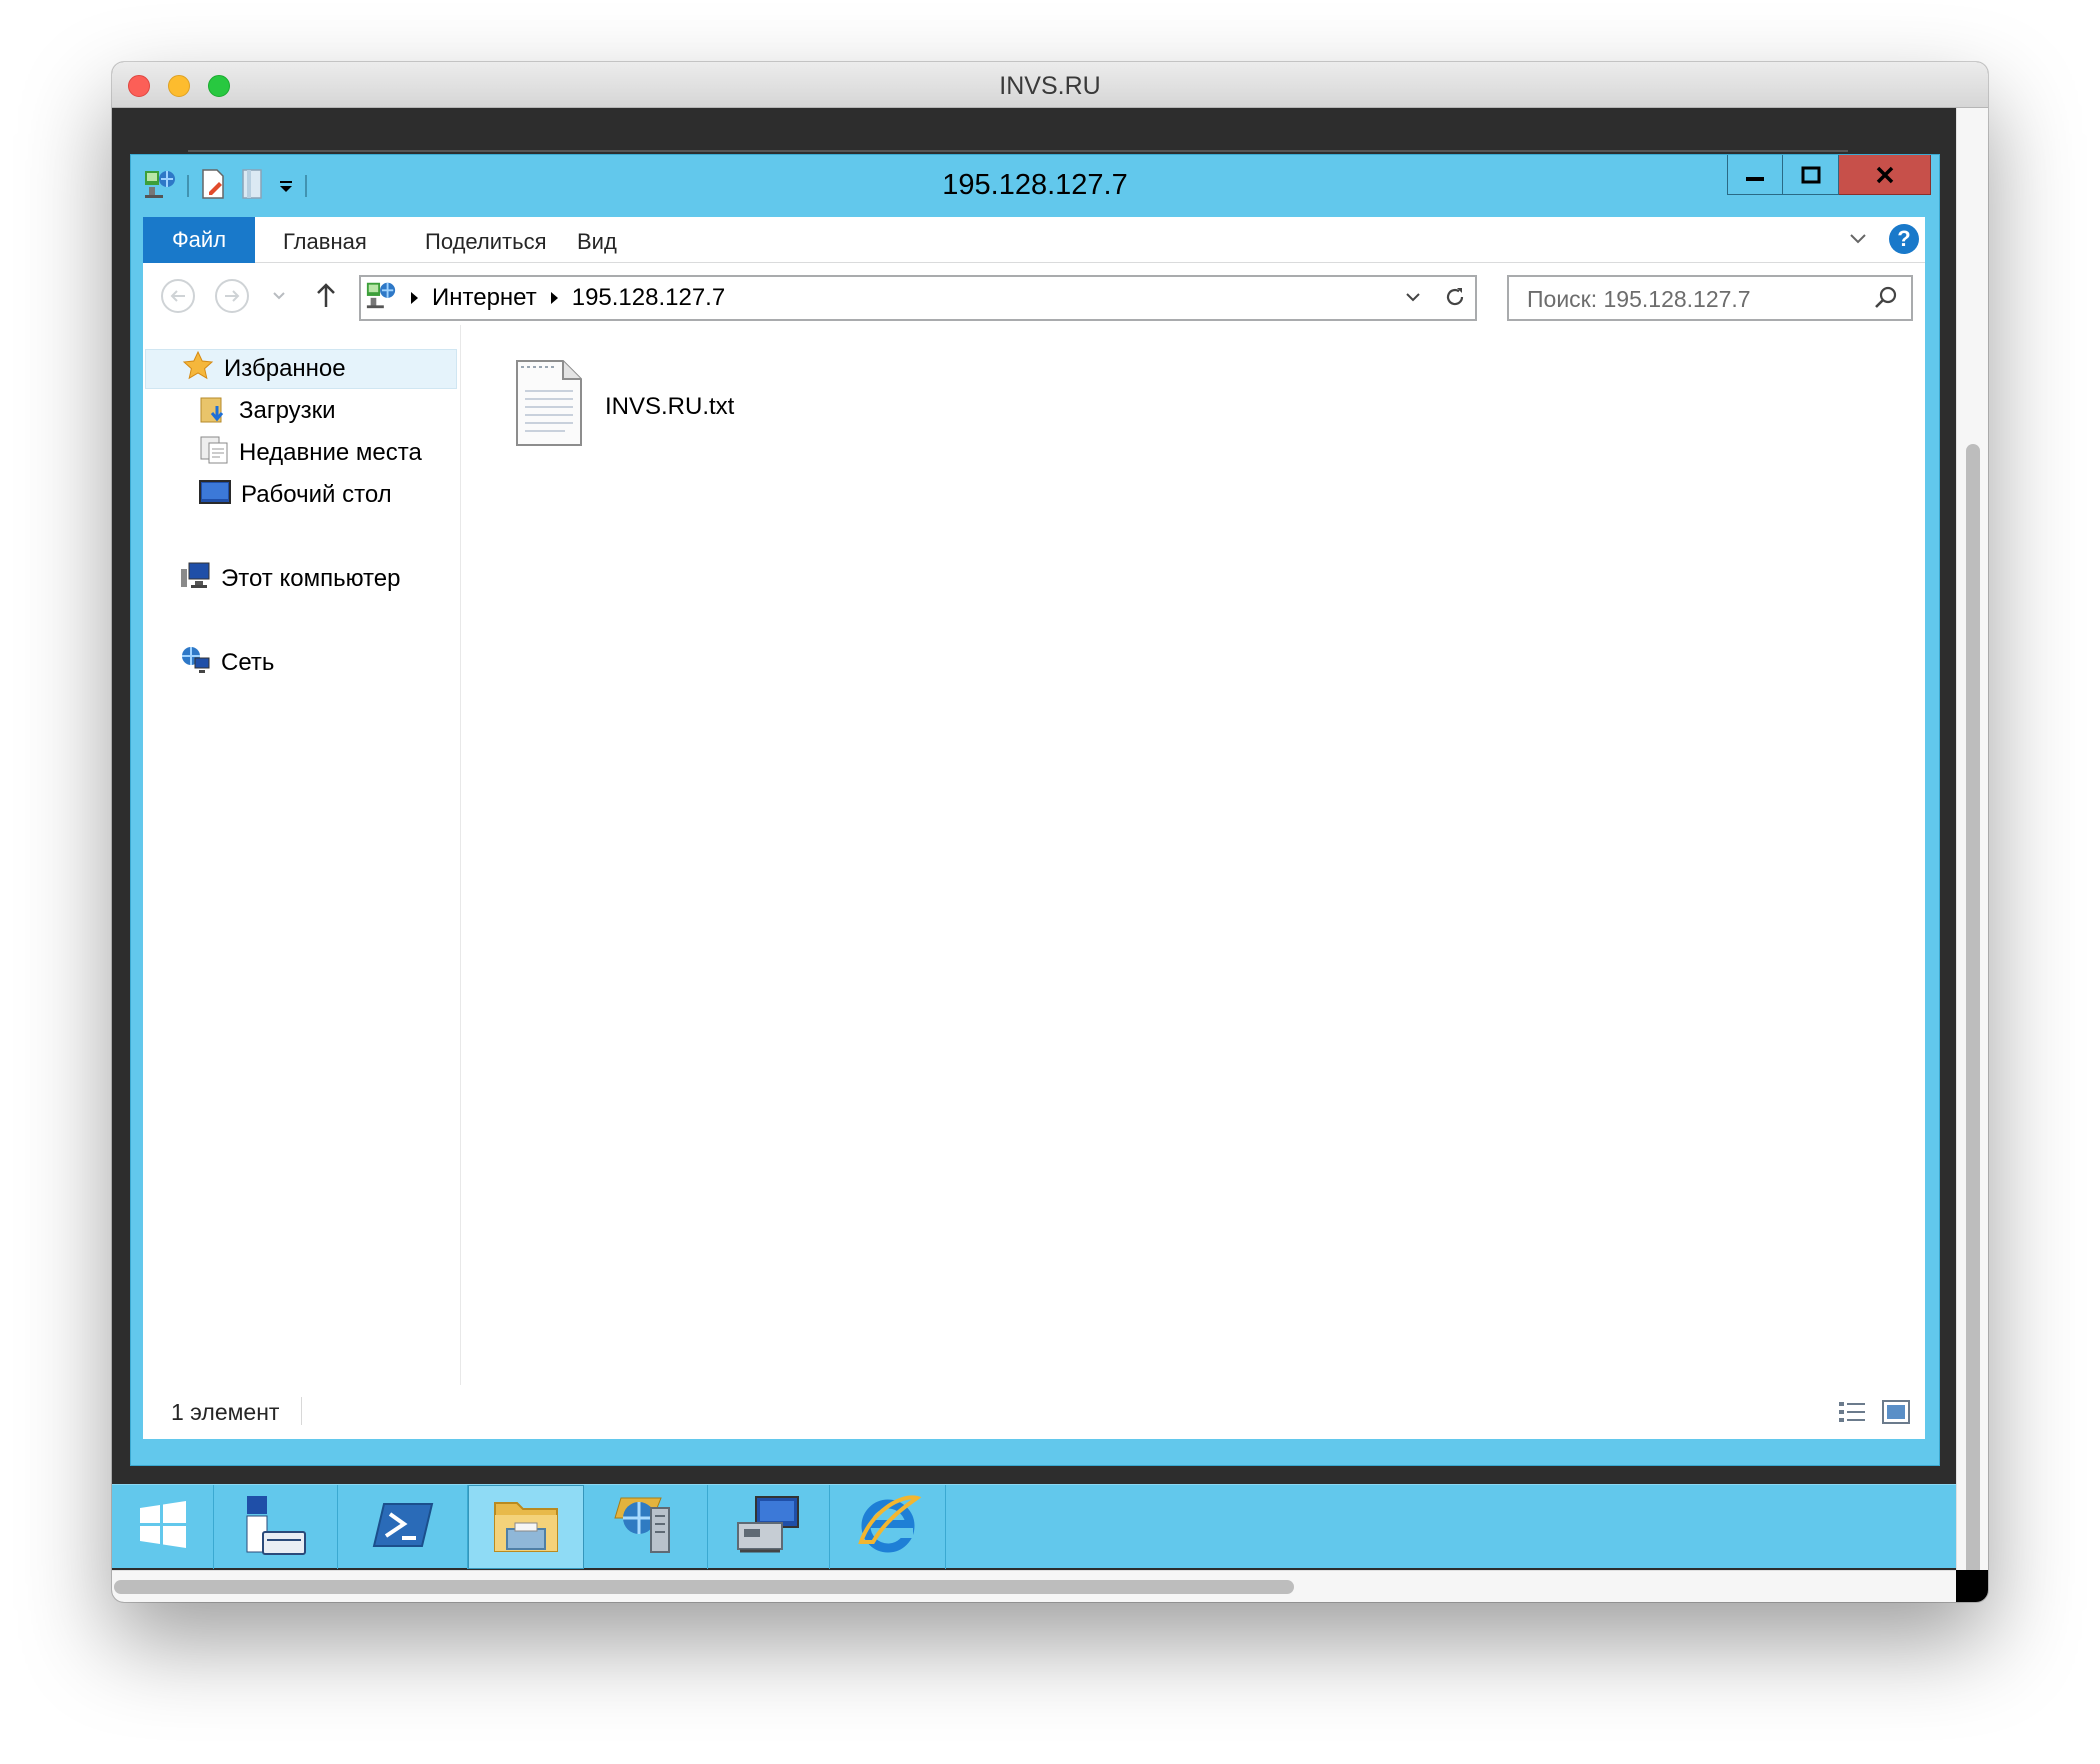  I want to click on internet-explorer-icon, so click(888, 1527).